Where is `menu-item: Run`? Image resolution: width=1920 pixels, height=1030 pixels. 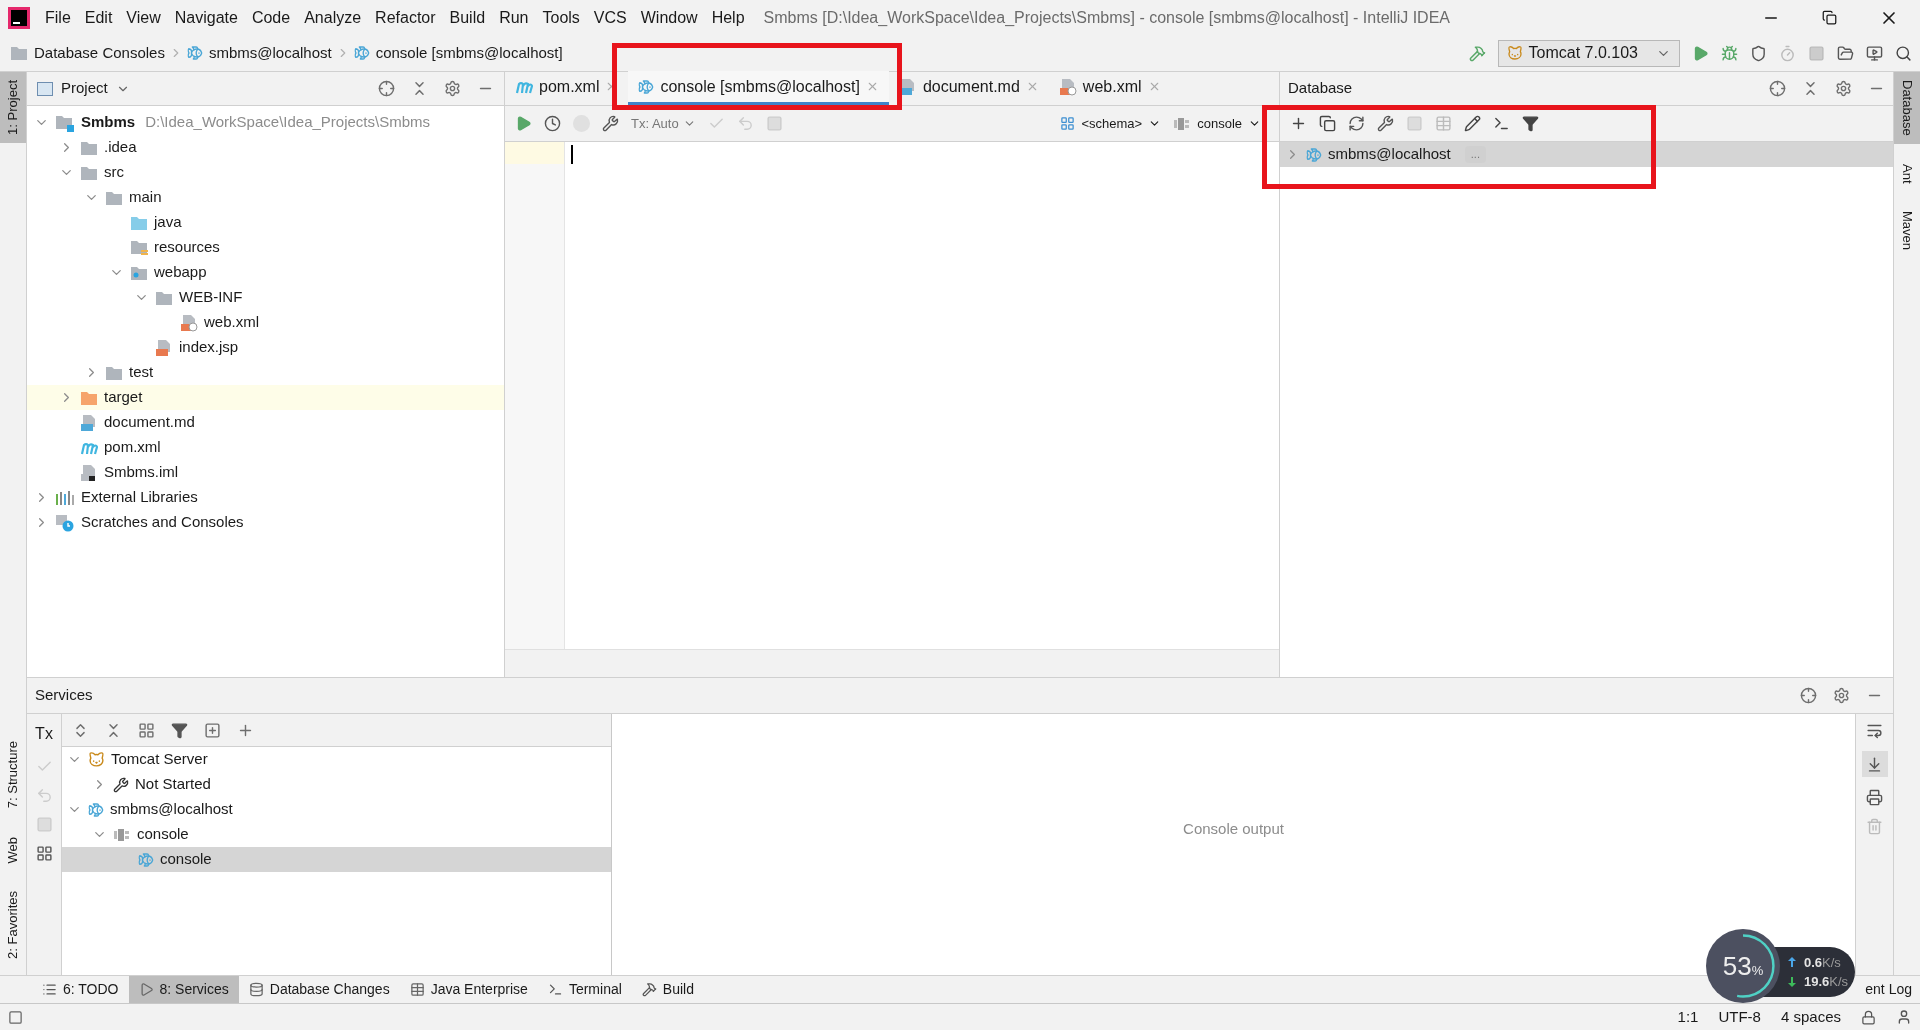 menu-item: Run is located at coordinates (514, 17).